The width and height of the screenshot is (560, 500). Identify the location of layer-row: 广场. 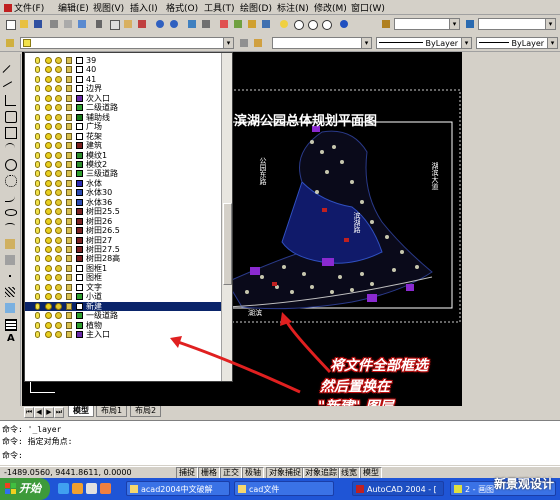
(123, 126).